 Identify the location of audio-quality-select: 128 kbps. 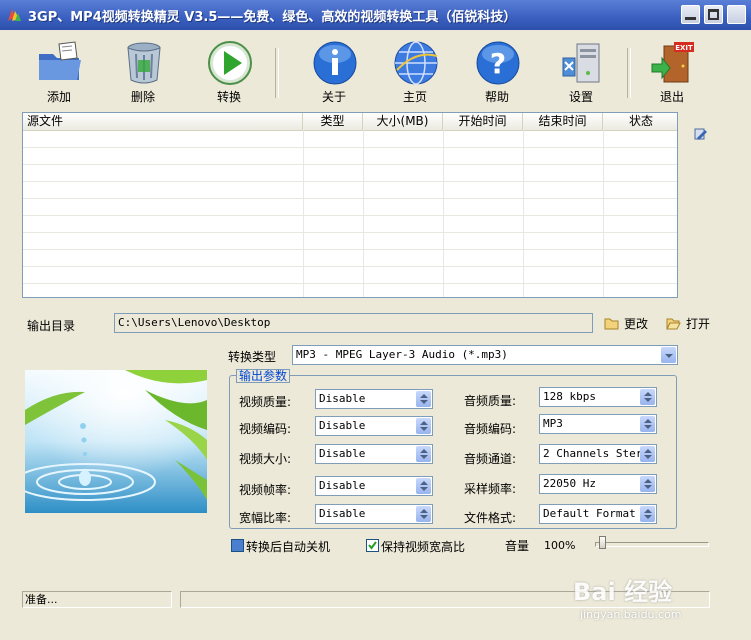
(598, 397).